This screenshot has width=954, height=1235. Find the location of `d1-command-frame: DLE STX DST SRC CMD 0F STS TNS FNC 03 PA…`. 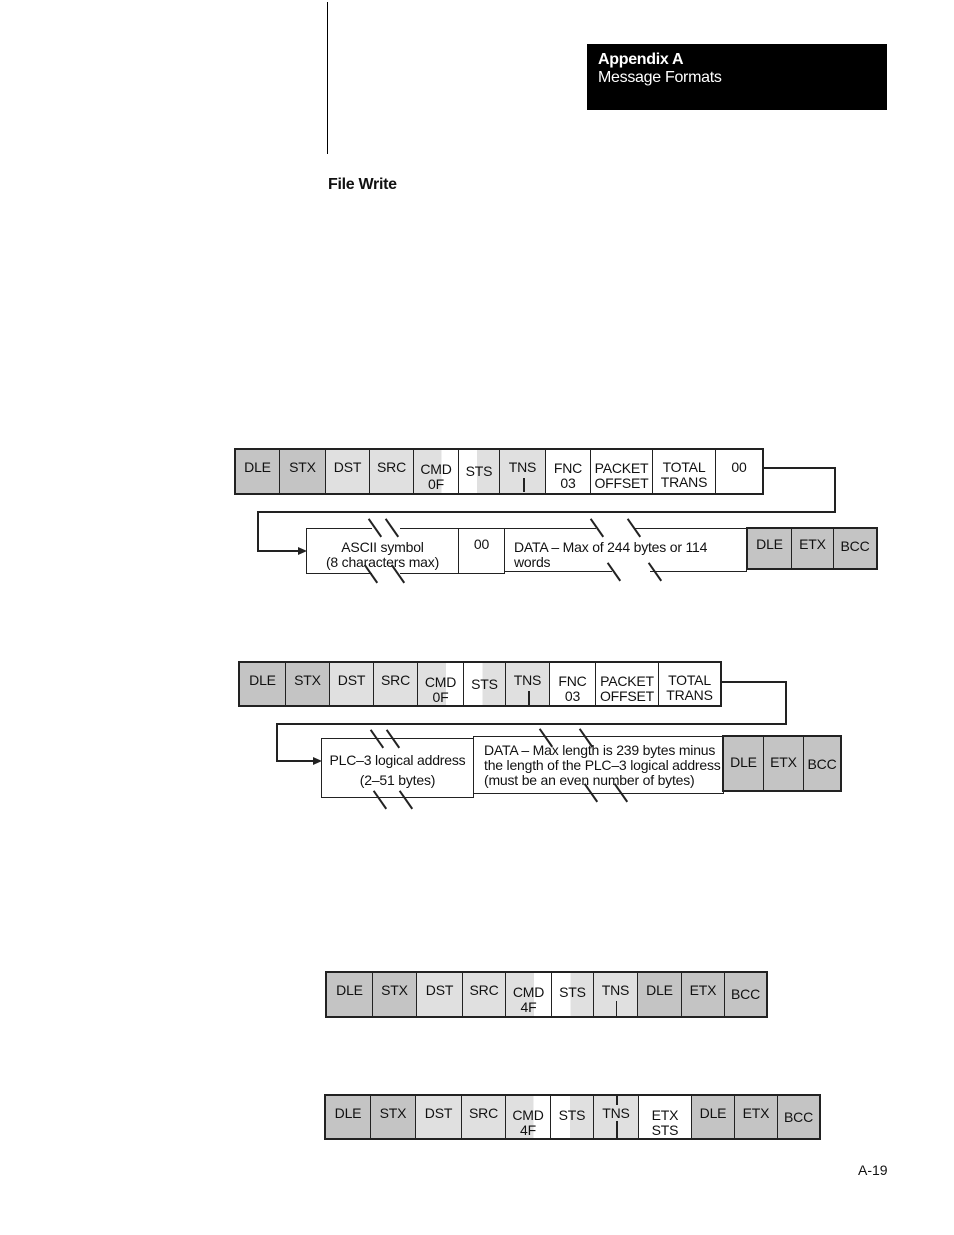

d1-command-frame: DLE STX DST SRC CMD 0F STS TNS FNC 03 PA… is located at coordinates (499, 471).